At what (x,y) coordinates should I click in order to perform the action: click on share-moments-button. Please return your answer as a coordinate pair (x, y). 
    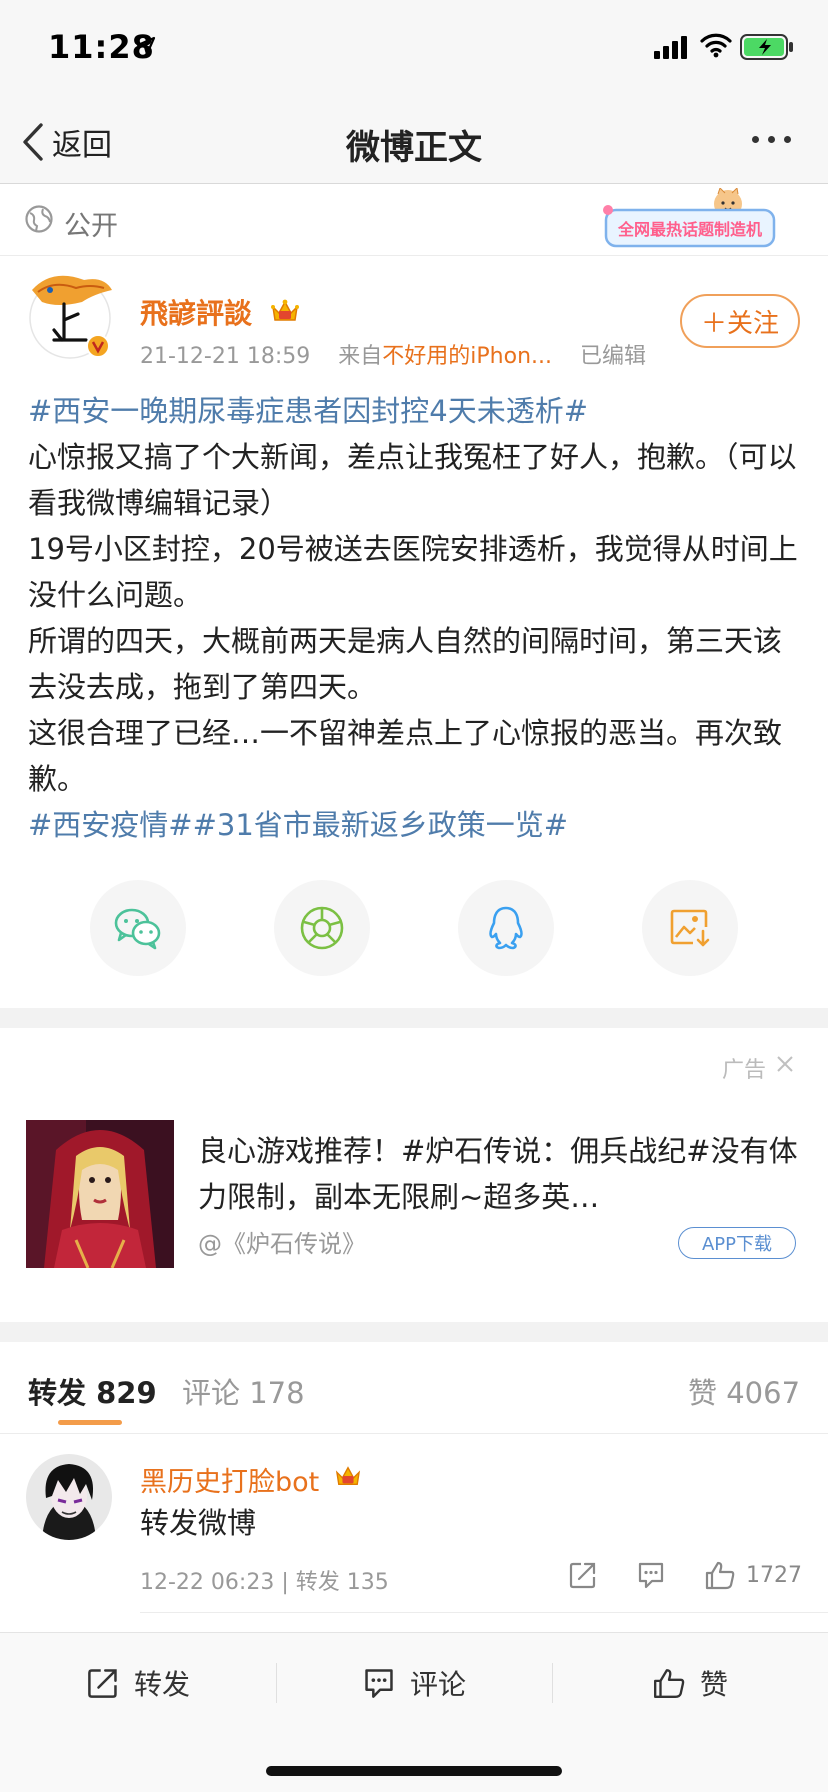
    Looking at the image, I should click on (322, 928).